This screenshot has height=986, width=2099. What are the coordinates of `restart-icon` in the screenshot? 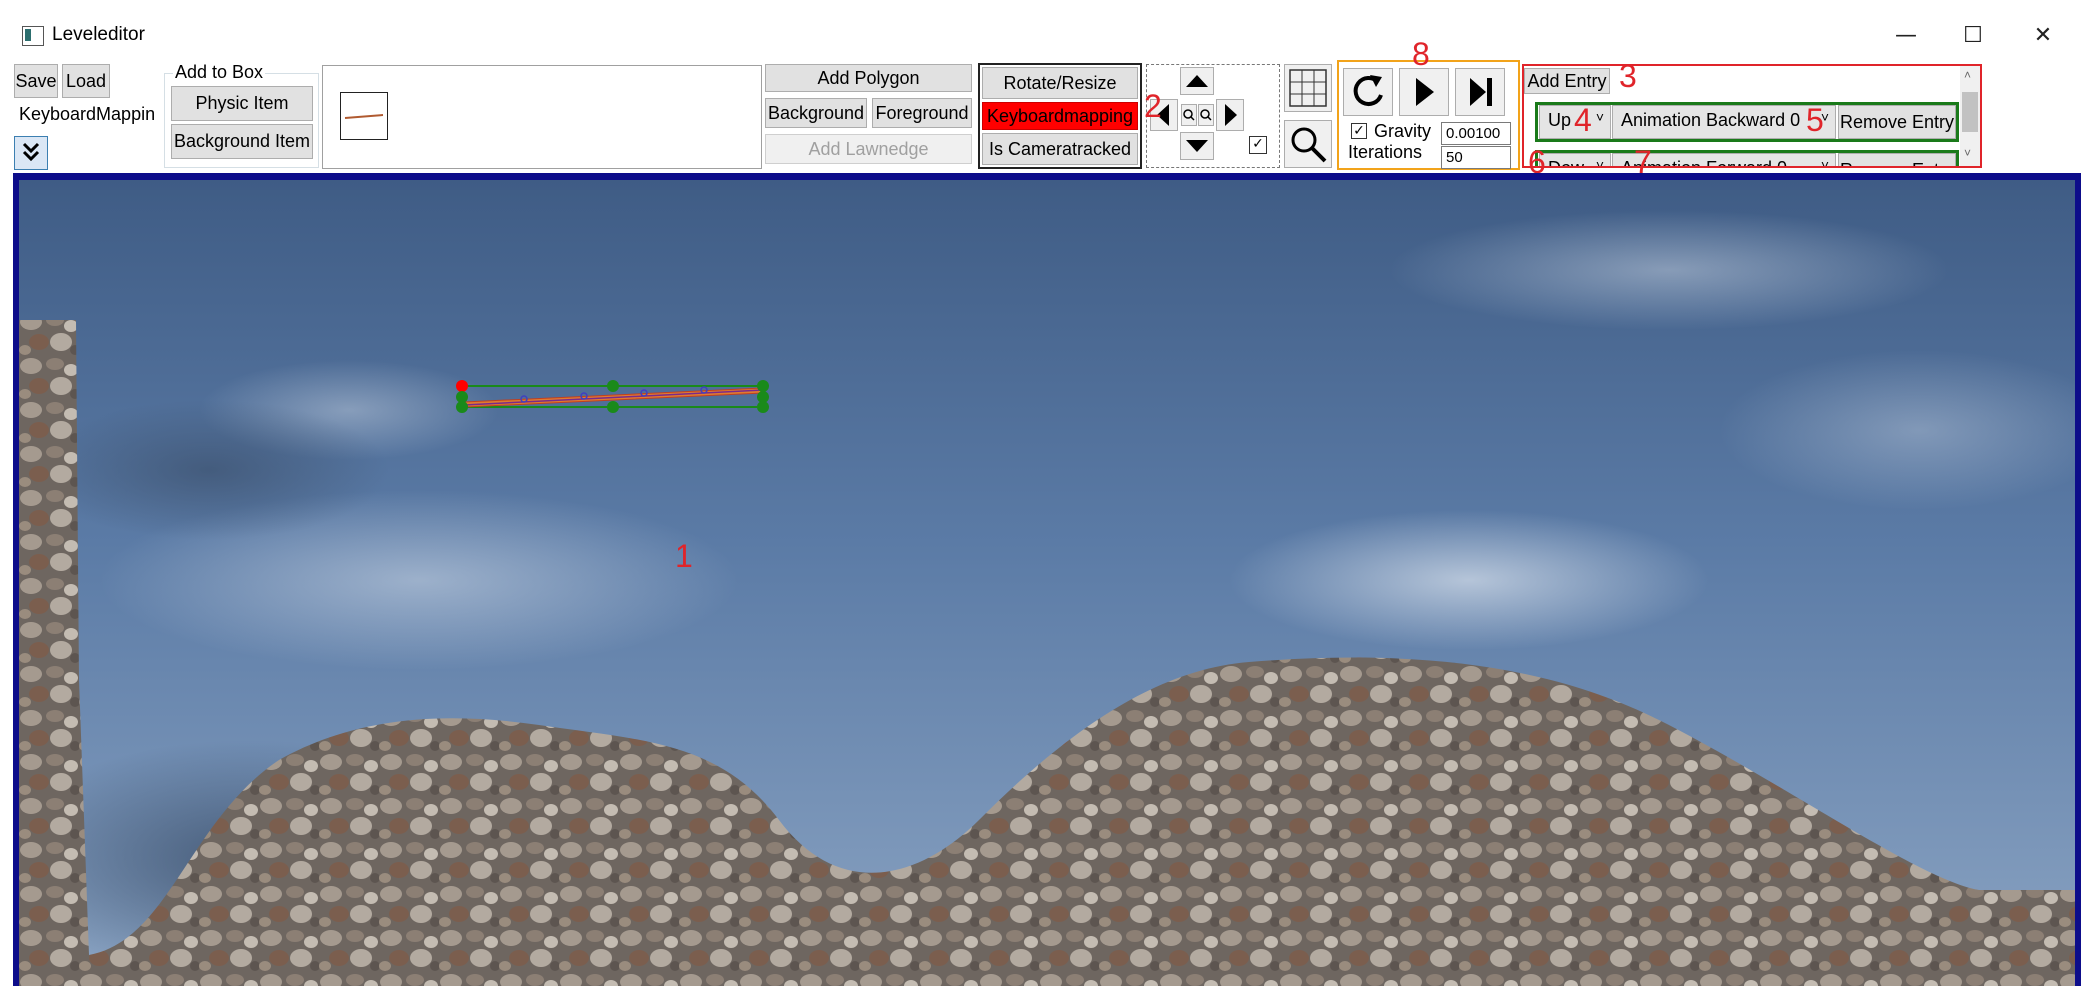 It's located at (1368, 90).